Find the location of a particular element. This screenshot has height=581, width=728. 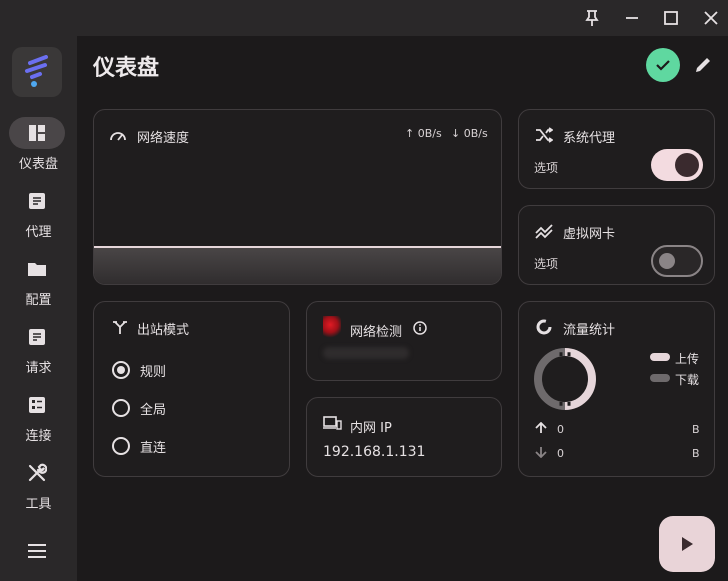

legend-download-label: 下载 is located at coordinates (687, 380).